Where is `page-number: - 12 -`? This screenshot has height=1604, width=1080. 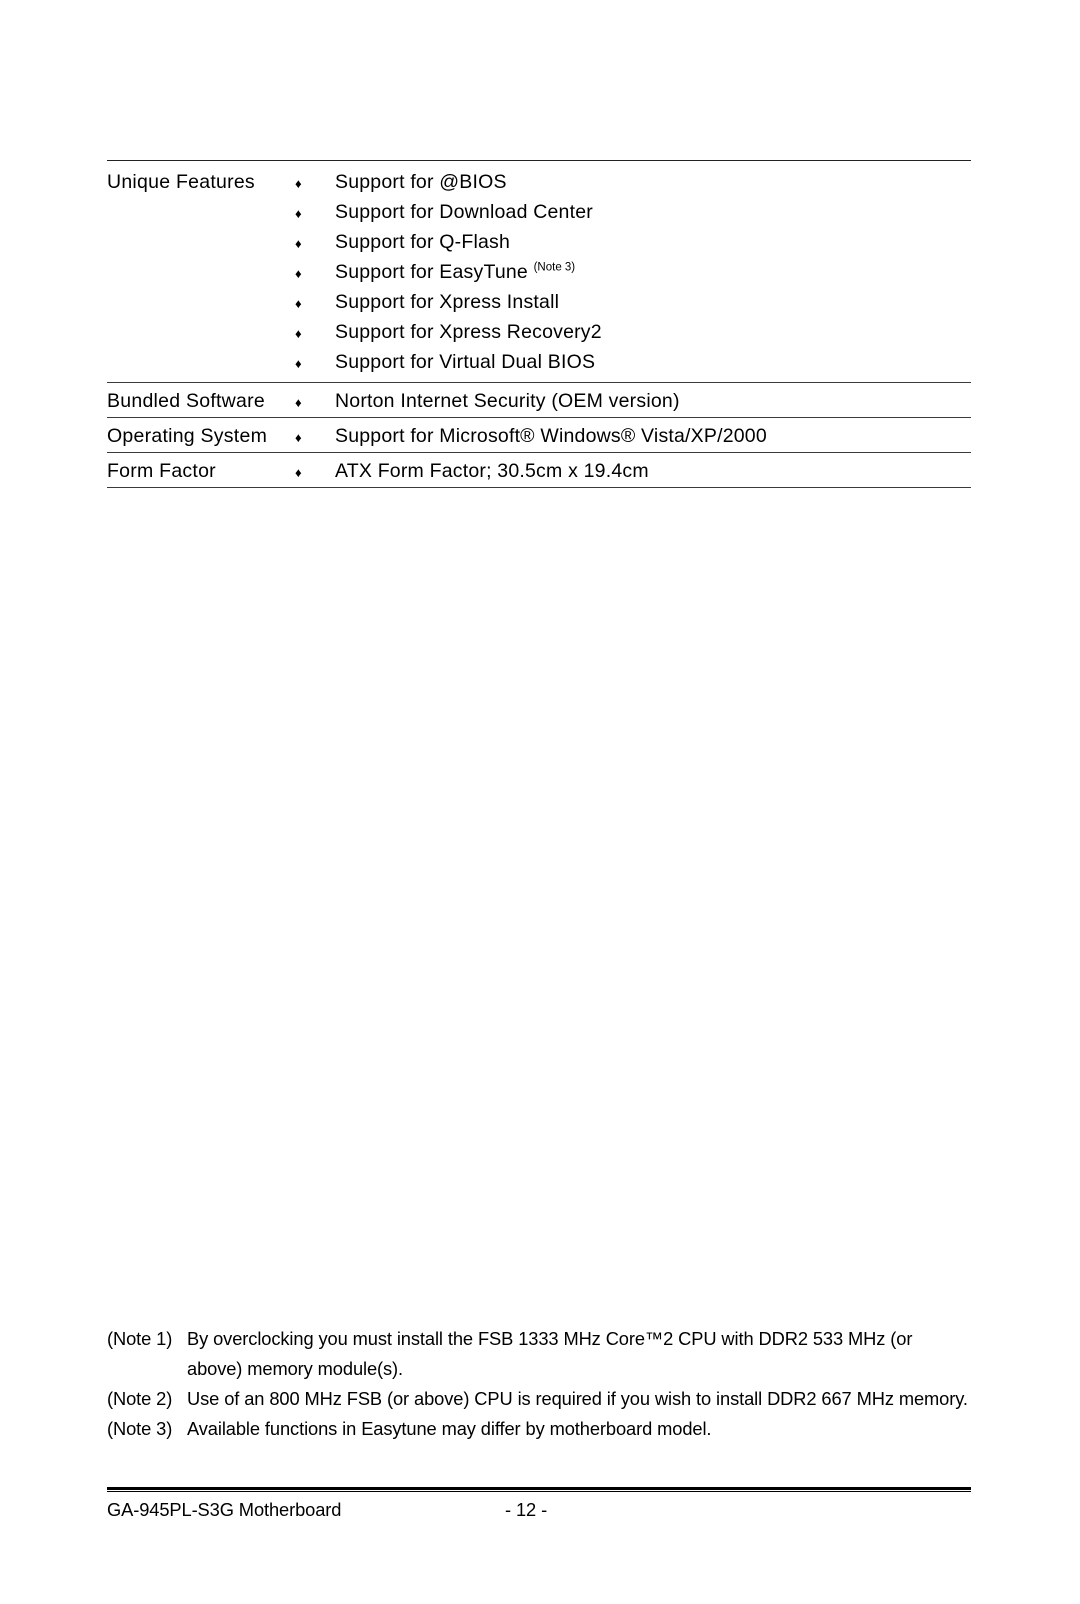 page-number: - 12 - is located at coordinates (526, 1510).